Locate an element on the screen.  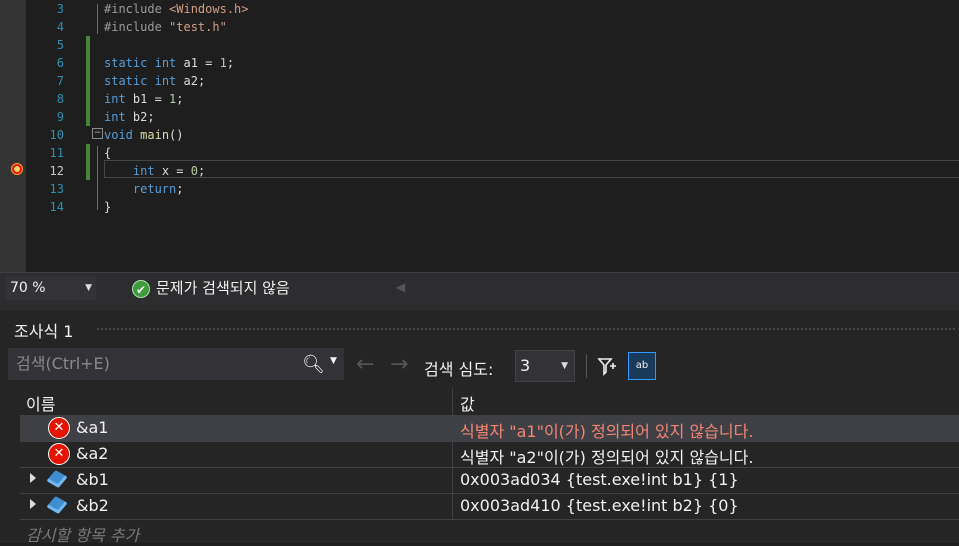
code-line: 4 #include "test.h" is located at coordinates (479, 27).